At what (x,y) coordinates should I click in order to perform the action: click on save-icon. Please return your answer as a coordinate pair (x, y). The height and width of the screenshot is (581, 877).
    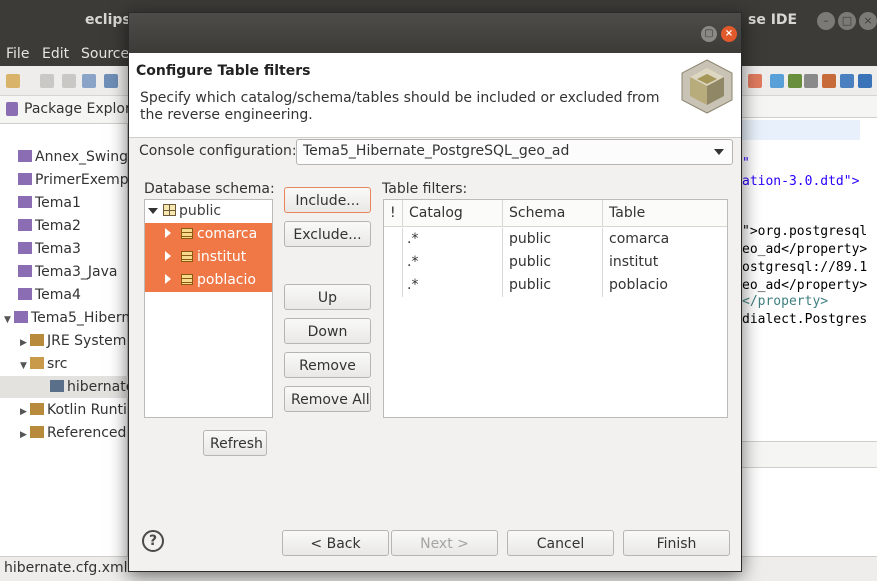
    Looking at the image, I should click on (47, 81).